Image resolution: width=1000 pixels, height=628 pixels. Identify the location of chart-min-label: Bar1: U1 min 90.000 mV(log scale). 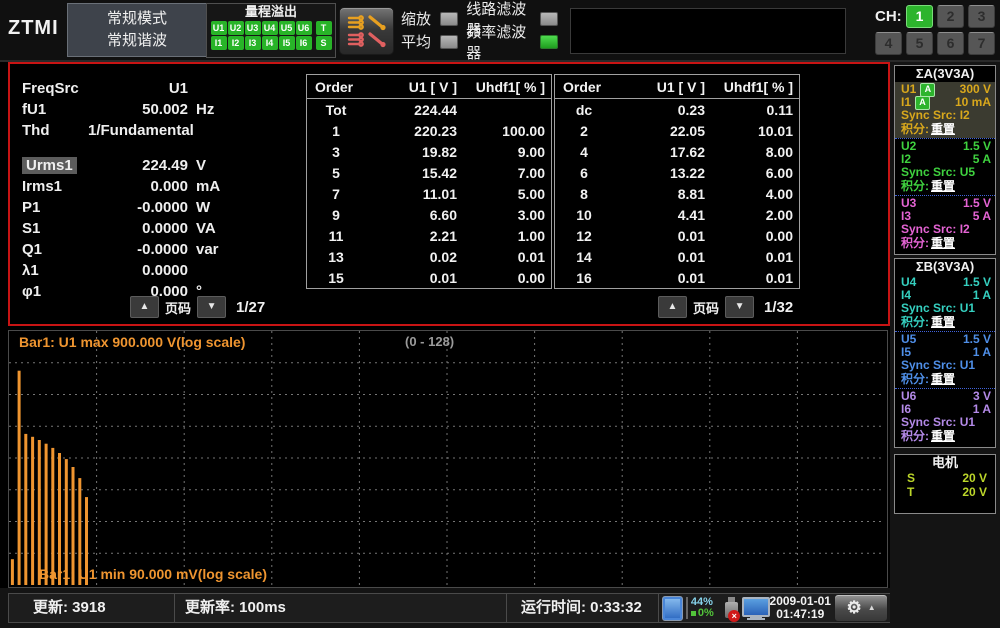
(153, 574).